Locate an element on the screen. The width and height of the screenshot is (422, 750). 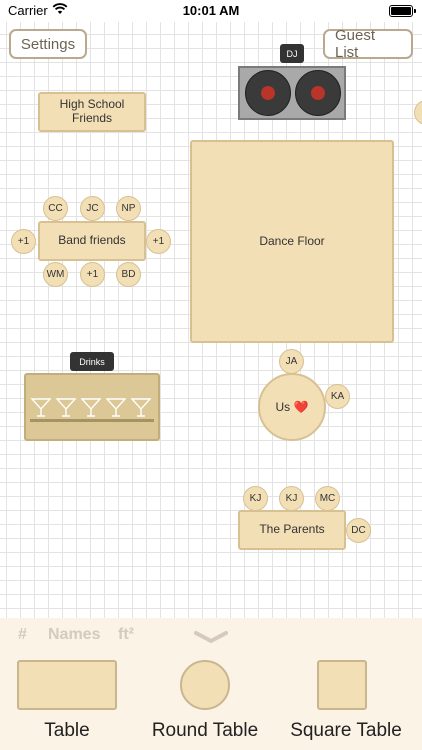
palette-square-table-label: Square Table is located at coordinates (346, 731).